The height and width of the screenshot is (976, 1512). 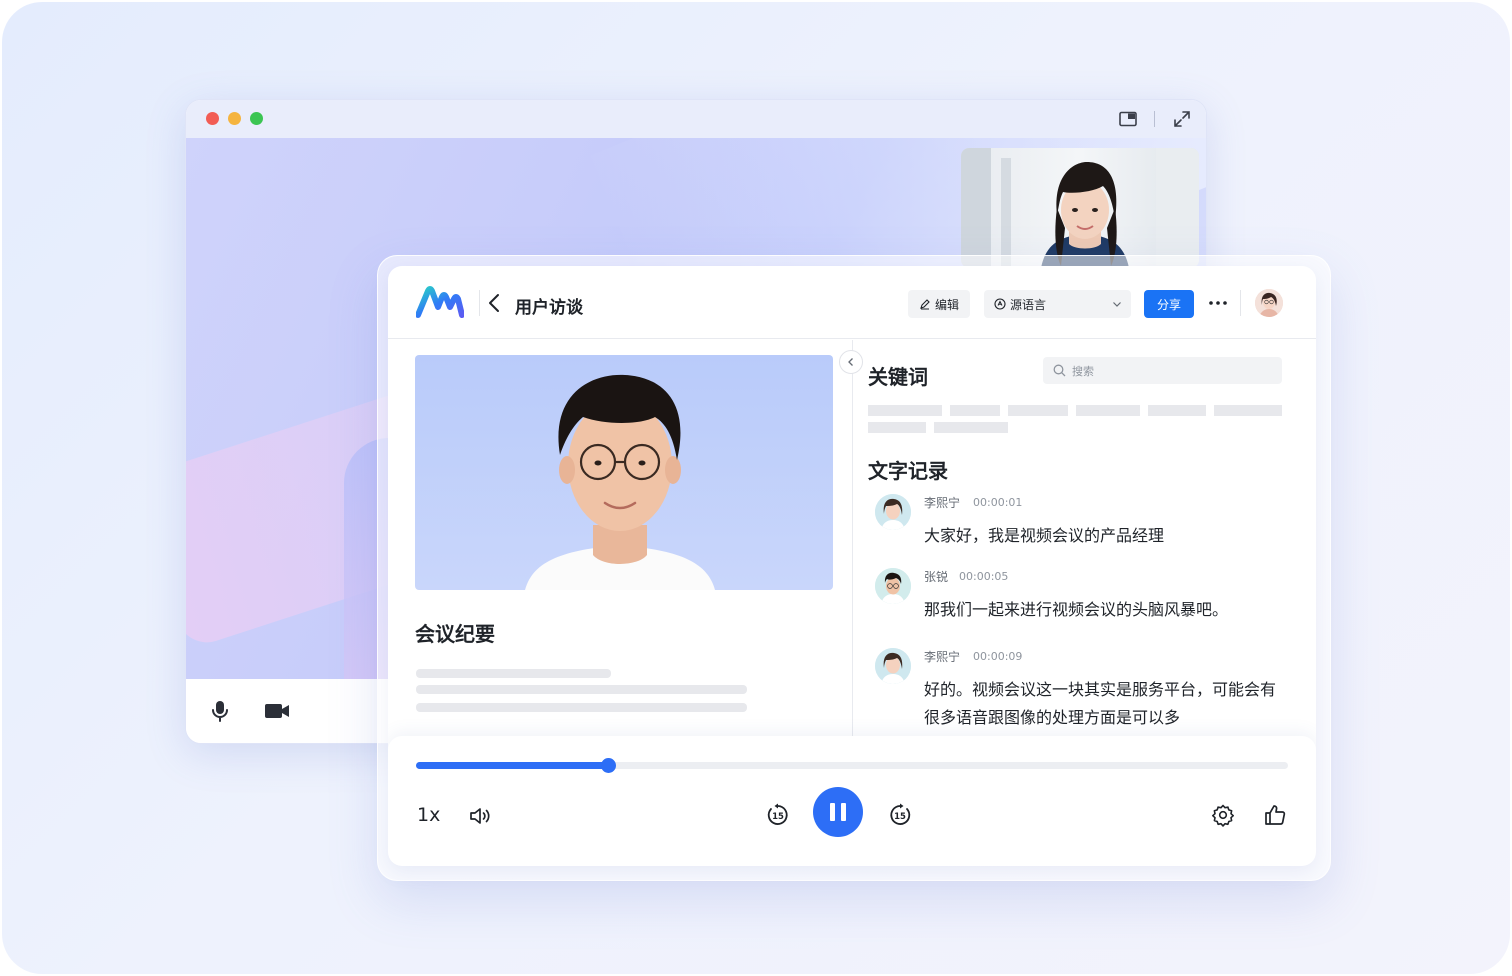 What do you see at coordinates (1162, 370) in the screenshot?
I see `search-input: 搜索` at bounding box center [1162, 370].